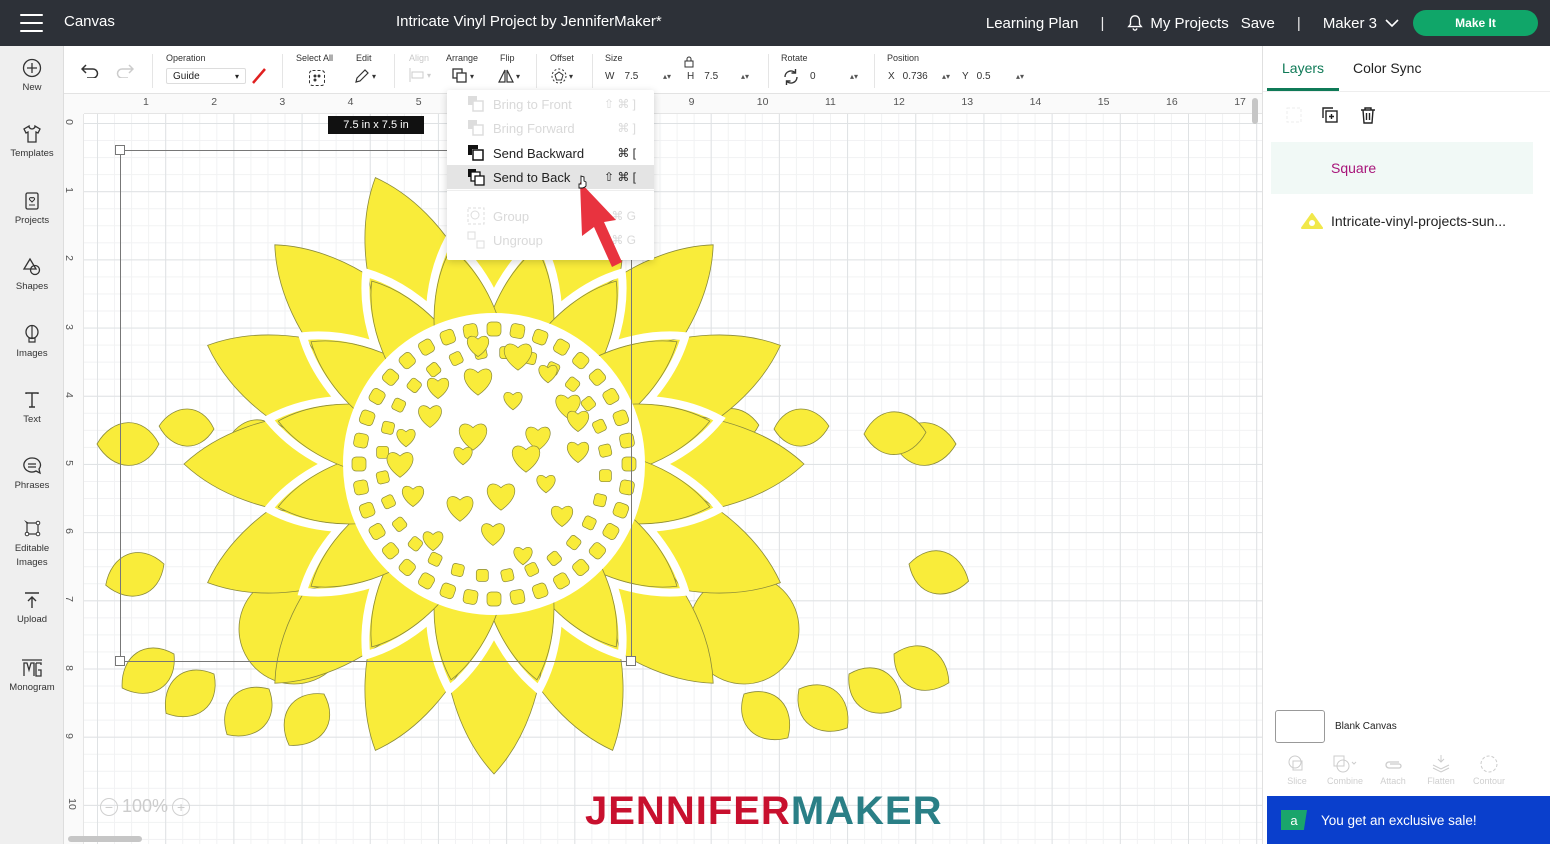  Describe the element at coordinates (550, 153) in the screenshot. I see `menu-item-send-backward: Send Backward ⌘ [` at that location.